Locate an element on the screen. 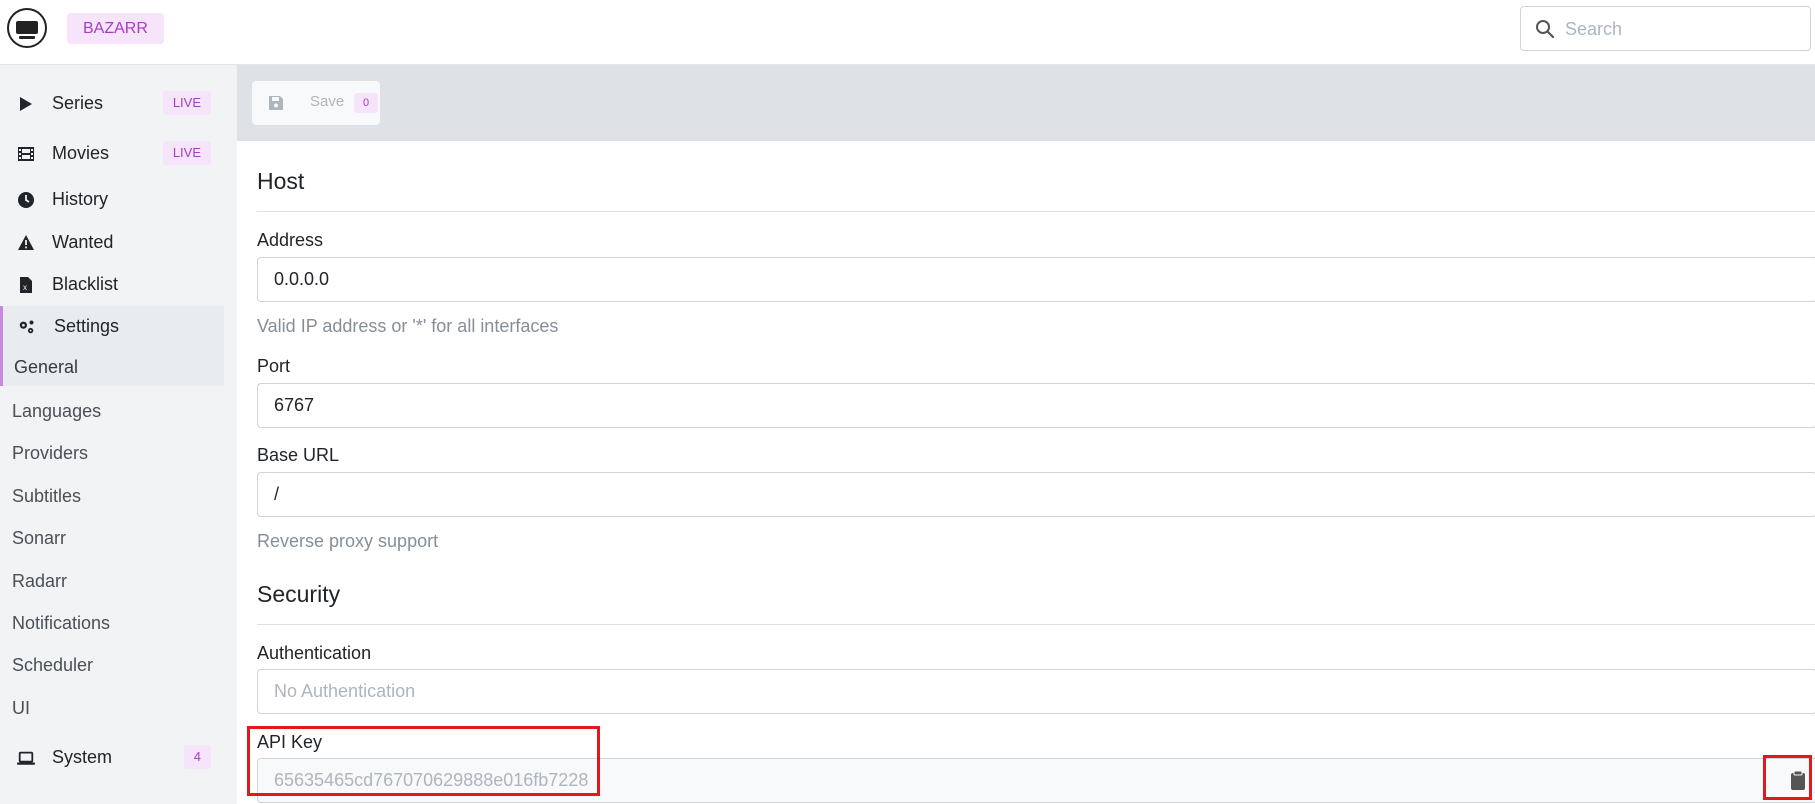 This screenshot has height=804, width=1815. sidebar-item-label: Settings is located at coordinates (87, 326).